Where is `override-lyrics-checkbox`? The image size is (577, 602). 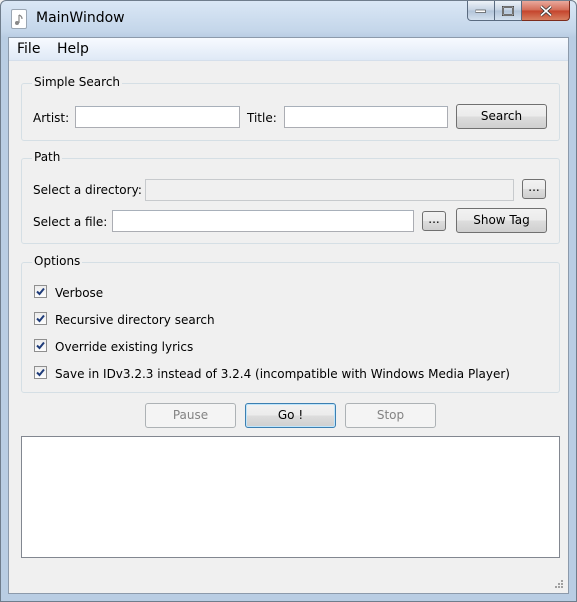
override-lyrics-checkbox is located at coordinates (40, 345).